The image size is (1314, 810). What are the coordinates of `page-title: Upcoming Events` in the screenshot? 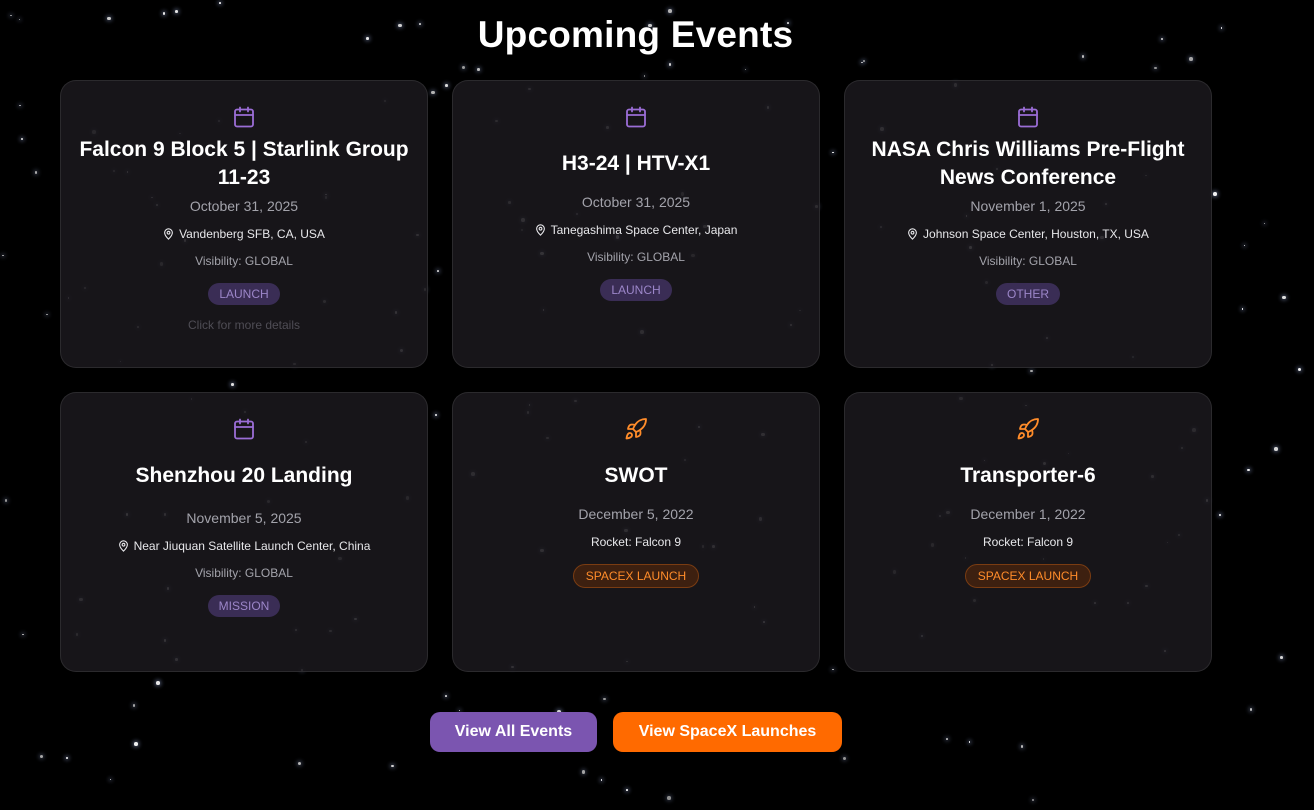 It's located at (635, 34).